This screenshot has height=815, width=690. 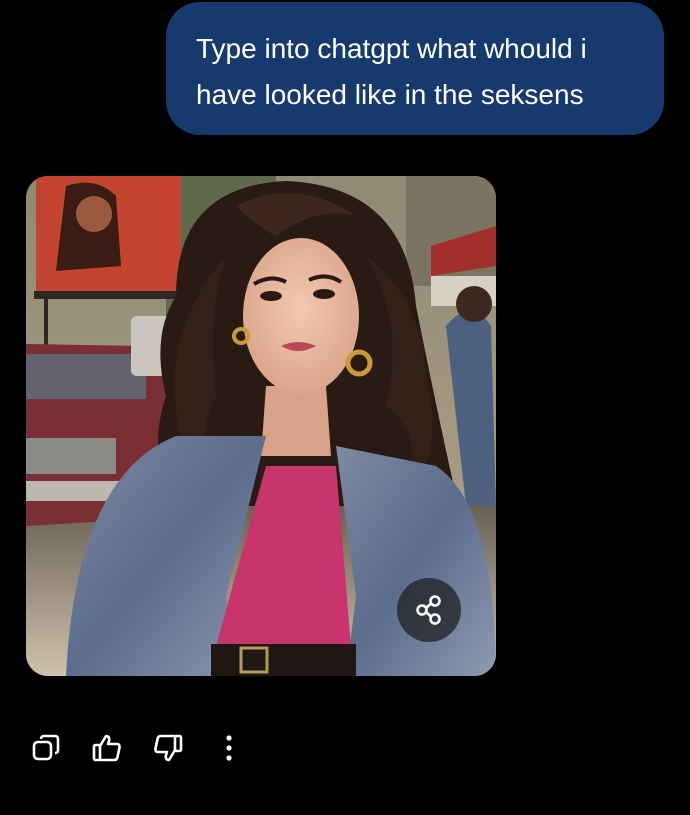 I want to click on message-actions-bar, so click(x=148, y=748).